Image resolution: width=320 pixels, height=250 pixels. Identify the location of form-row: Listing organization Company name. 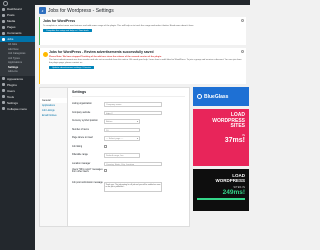
(128, 104).